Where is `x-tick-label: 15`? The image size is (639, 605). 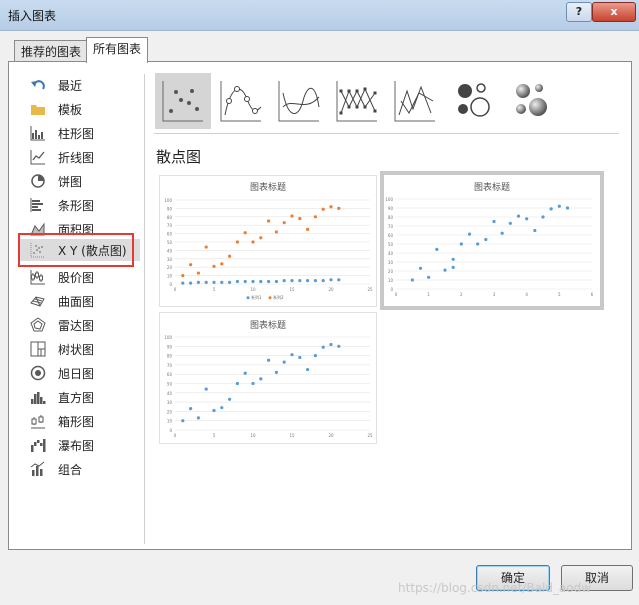 x-tick-label: 15 is located at coordinates (292, 435).